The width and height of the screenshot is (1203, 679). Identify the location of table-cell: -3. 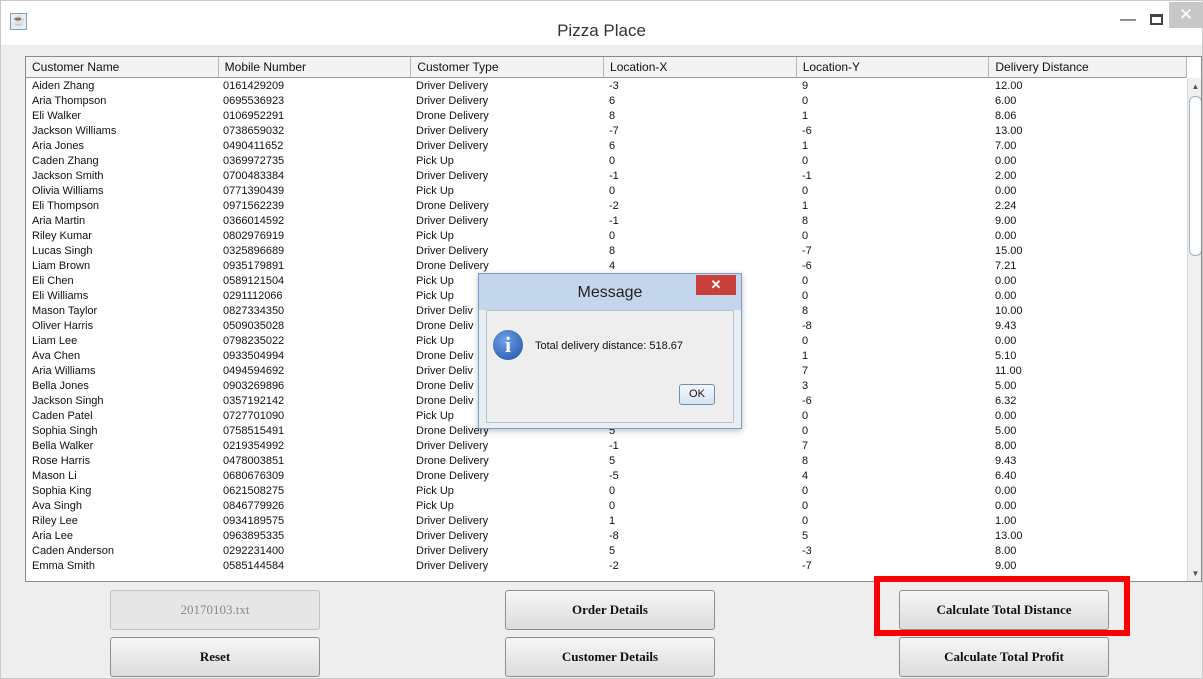
(614, 86).